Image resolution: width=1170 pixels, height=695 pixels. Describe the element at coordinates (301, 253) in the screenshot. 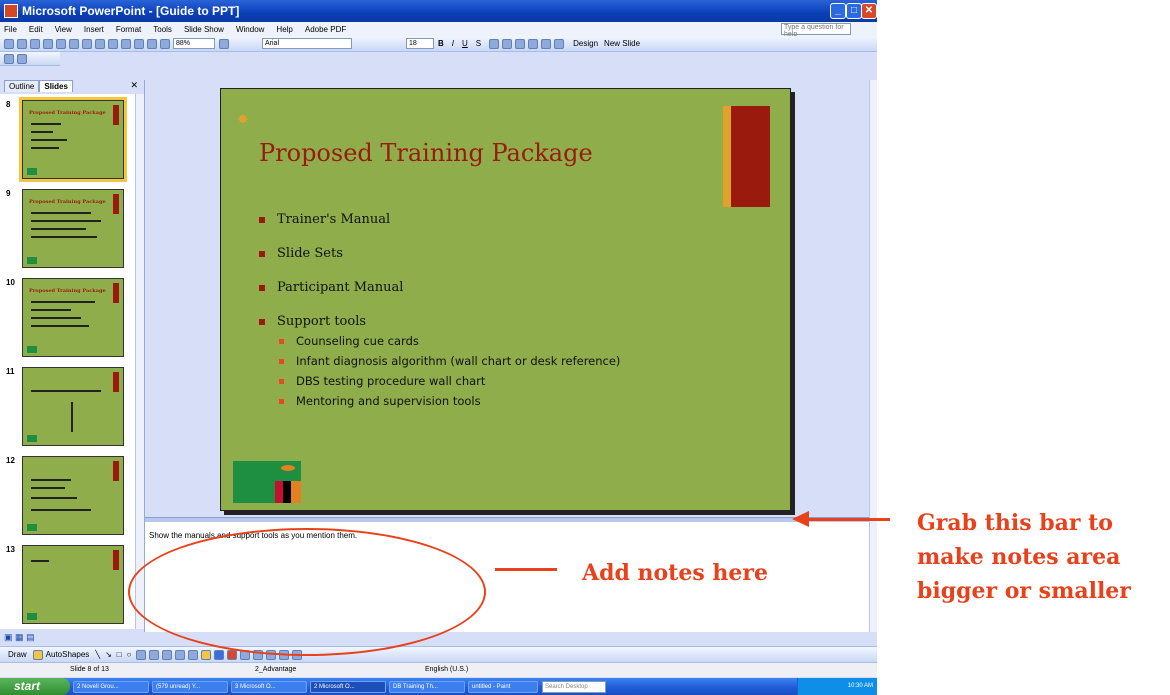

I see `slide-bullet: Slide Sets` at that location.